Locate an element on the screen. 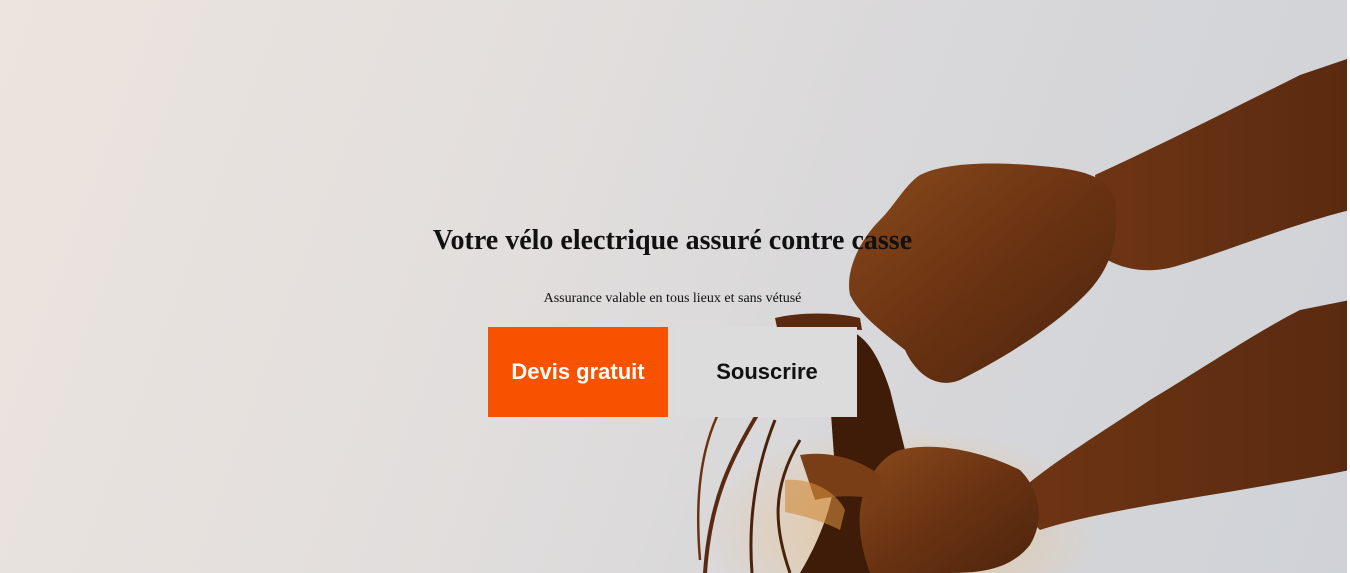 The image size is (1350, 573). free-quote-button: Devis gratuit is located at coordinates (578, 372).